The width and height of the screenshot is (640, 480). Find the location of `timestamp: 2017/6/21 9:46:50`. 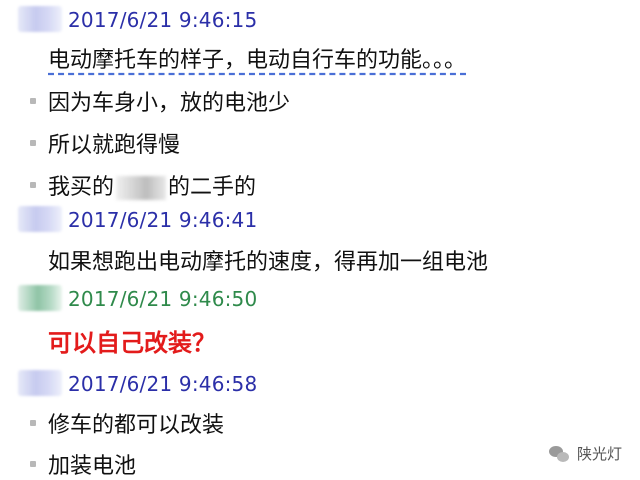

timestamp: 2017/6/21 9:46:50 is located at coordinates (163, 299).